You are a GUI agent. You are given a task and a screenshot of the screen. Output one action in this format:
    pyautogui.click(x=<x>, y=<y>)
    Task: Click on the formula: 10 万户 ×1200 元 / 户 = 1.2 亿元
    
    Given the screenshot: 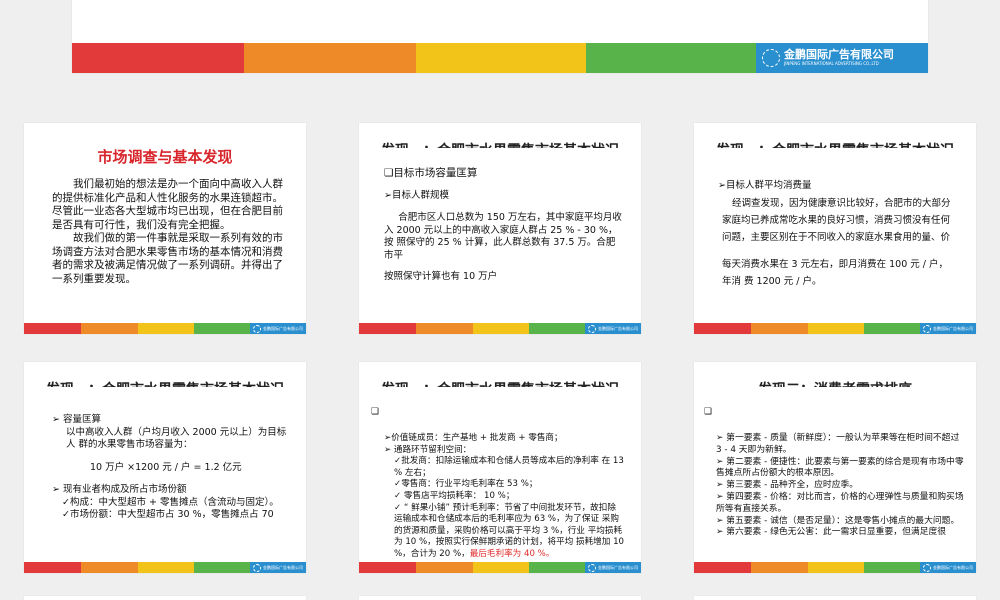 What is the action you would take?
    pyautogui.click(x=166, y=467)
    